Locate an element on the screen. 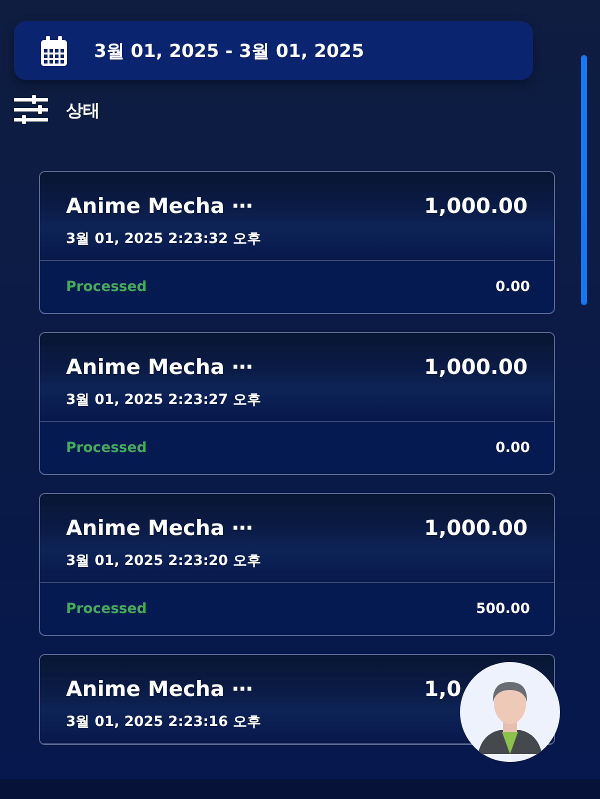 The image size is (600, 799). order-datetime: 3월 01, 2025 2:23:32 오후 is located at coordinates (164, 239).